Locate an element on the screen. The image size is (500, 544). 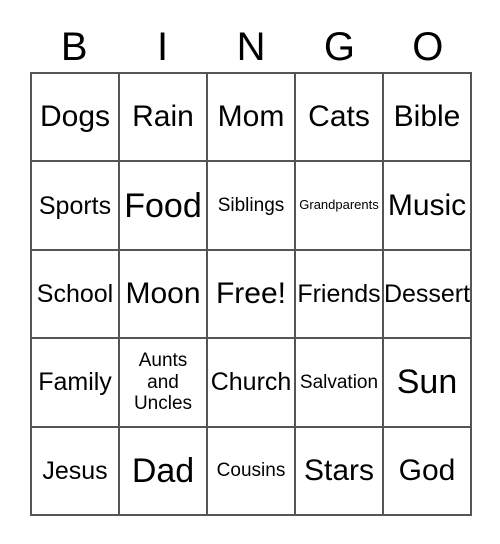
bingo-cell-label: Cousins is located at coordinates (251, 471).